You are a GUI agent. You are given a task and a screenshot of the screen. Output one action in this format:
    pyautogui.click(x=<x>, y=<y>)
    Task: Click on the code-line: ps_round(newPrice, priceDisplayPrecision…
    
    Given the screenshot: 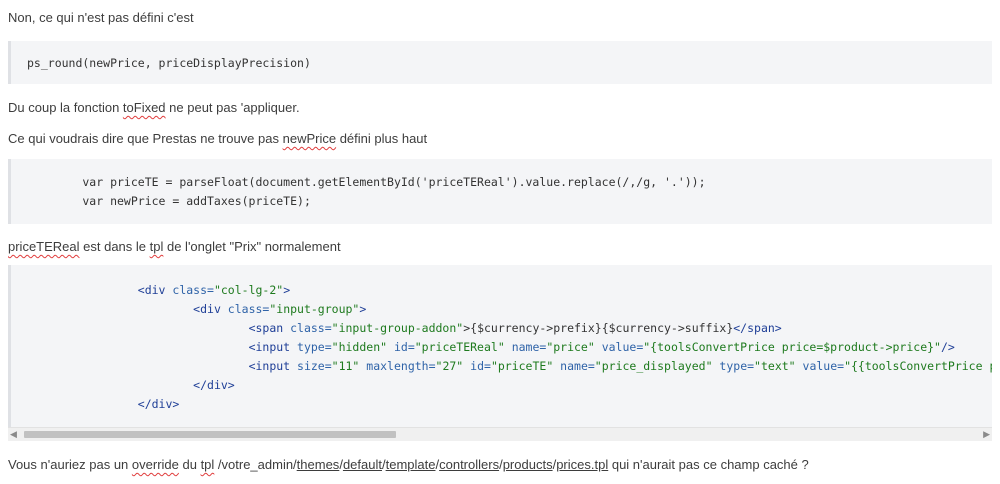 What is the action you would take?
    pyautogui.click(x=169, y=63)
    